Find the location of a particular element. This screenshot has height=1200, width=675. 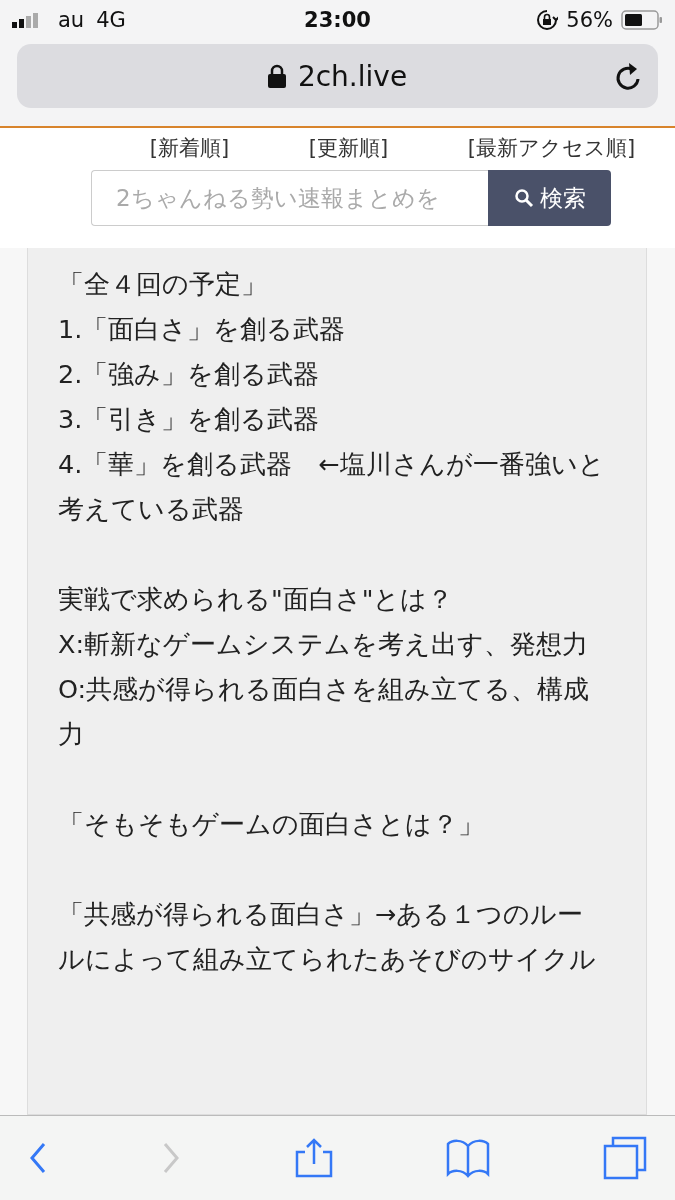

lock-icon is located at coordinates (276, 76).